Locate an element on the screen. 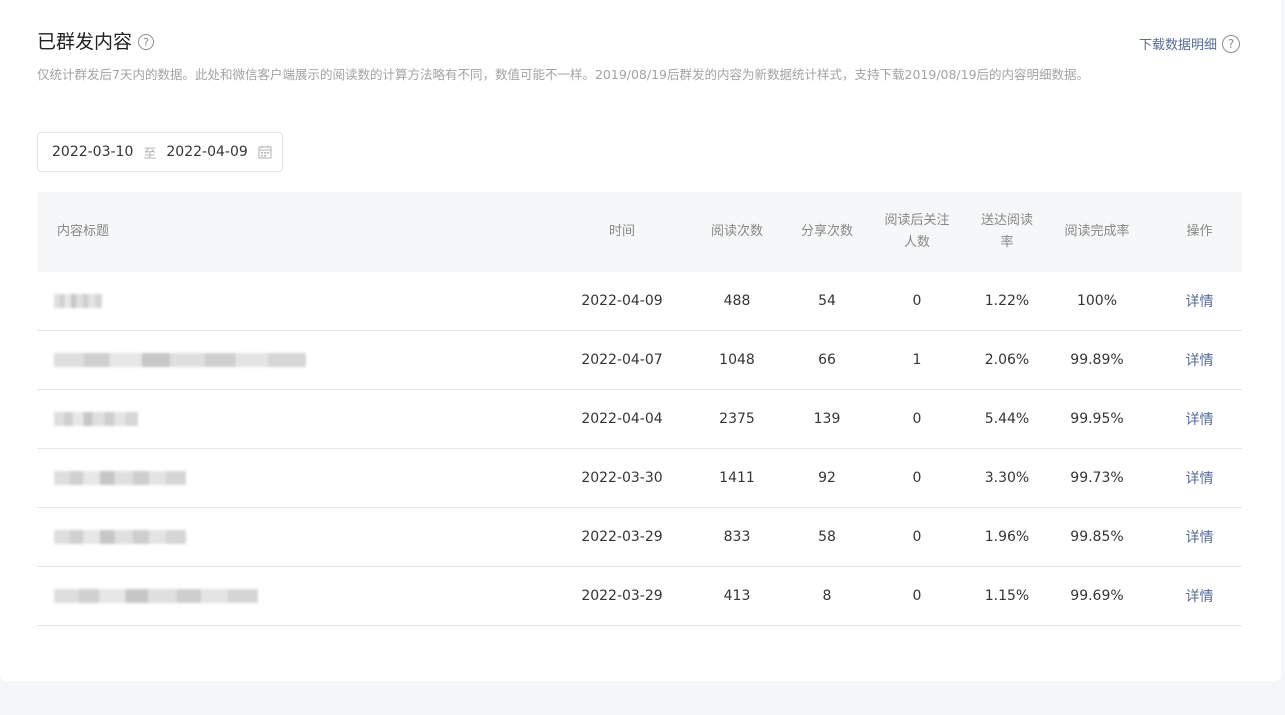 This screenshot has width=1285, height=715. row-shares: 66 is located at coordinates (827, 360).